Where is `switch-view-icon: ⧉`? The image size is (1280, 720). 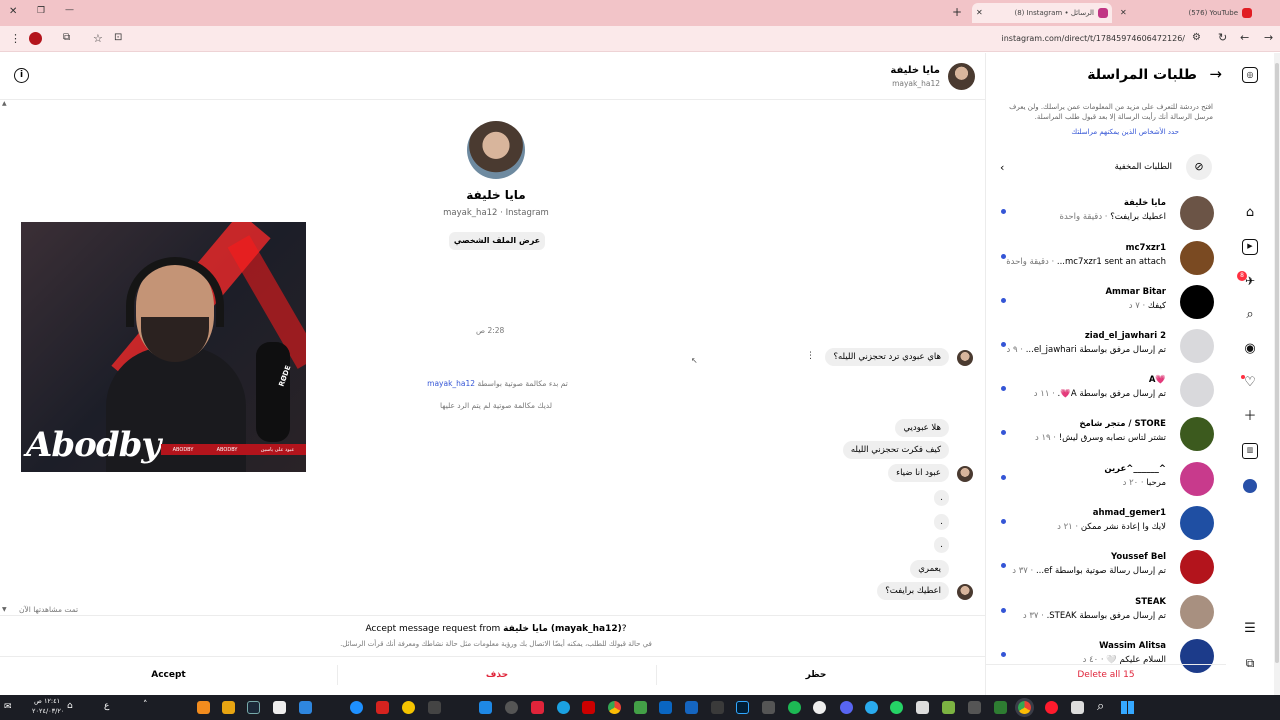 switch-view-icon: ⧉ is located at coordinates (1250, 663).